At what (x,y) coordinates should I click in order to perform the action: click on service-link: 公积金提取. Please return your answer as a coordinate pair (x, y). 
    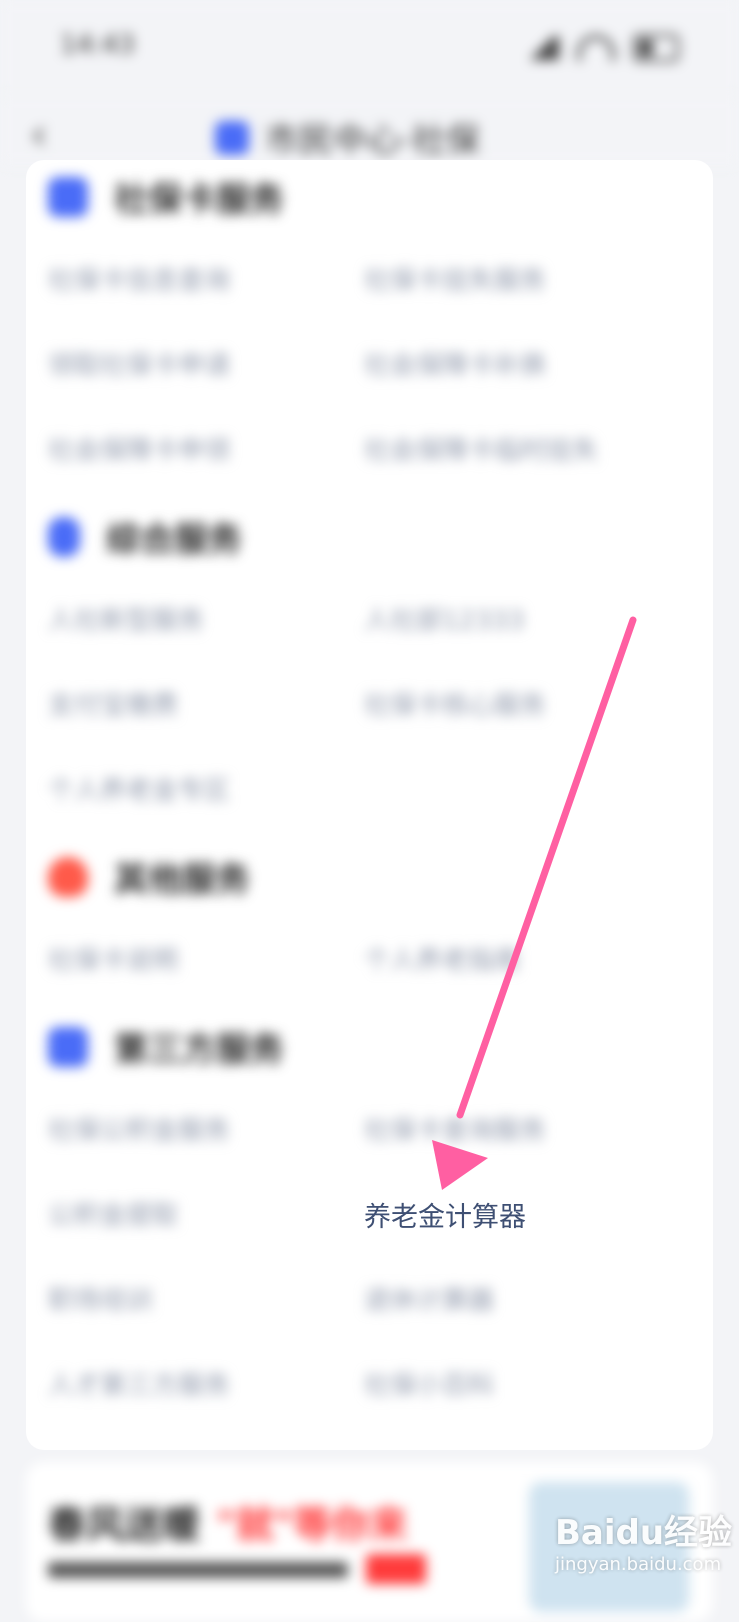
    Looking at the image, I should click on (113, 1213).